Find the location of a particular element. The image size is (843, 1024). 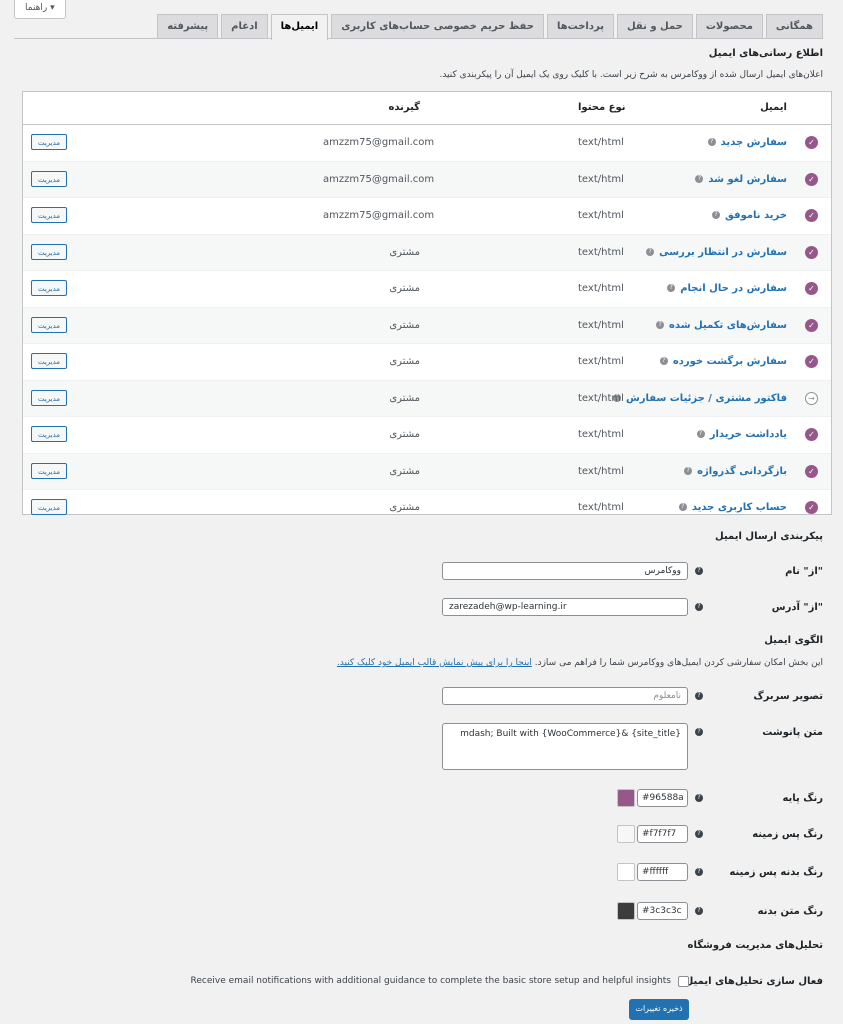

from-address-input: zarezadeh@wp-learning.ir is located at coordinates (565, 607).